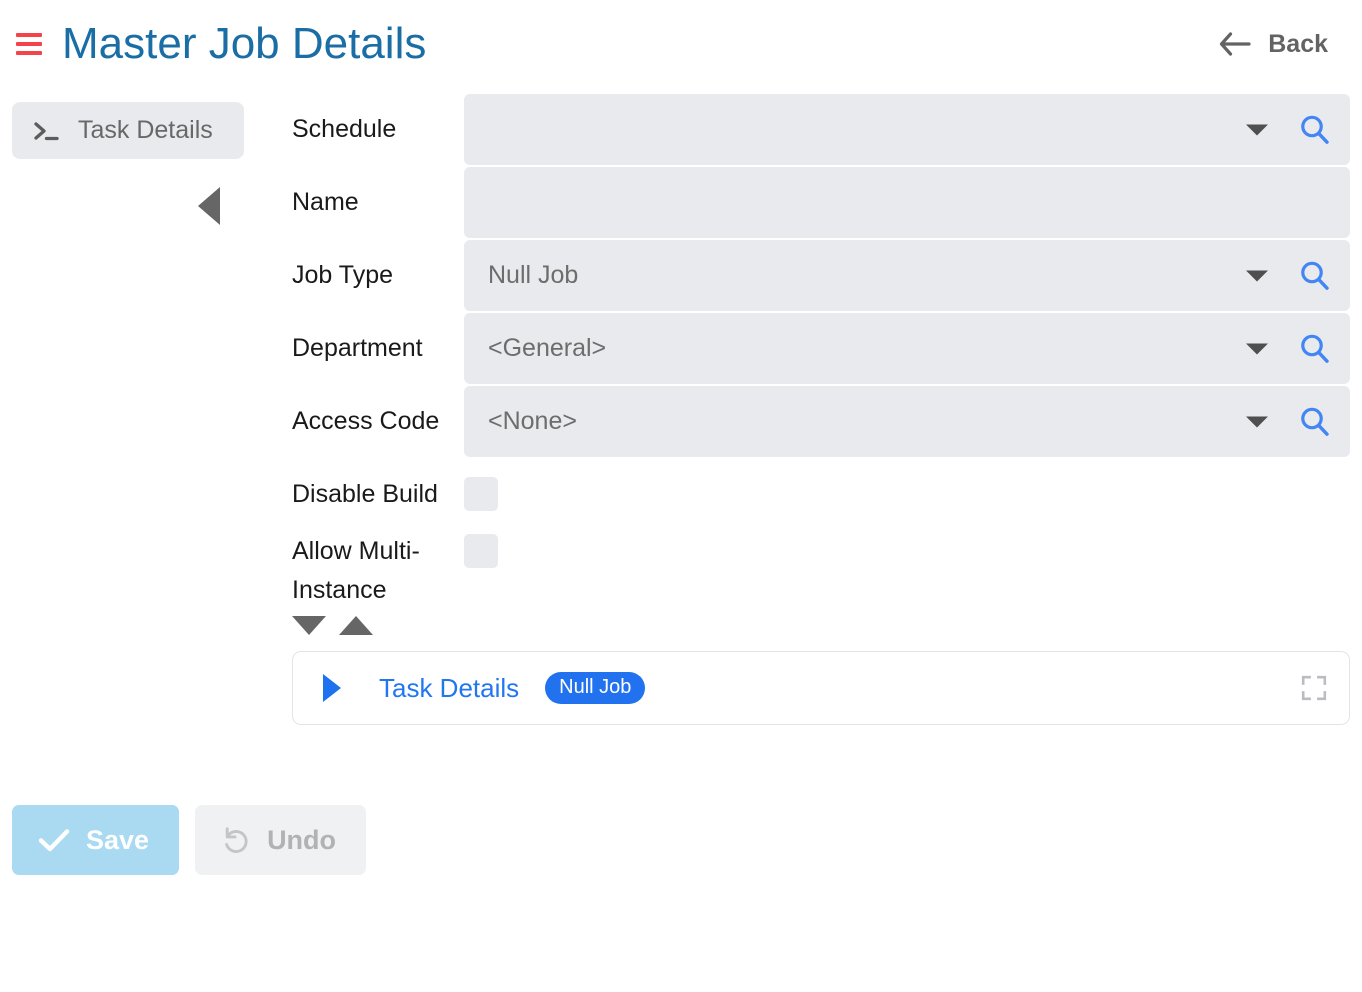 The height and width of the screenshot is (992, 1362). I want to click on label-schedule: Schedule, so click(344, 129).